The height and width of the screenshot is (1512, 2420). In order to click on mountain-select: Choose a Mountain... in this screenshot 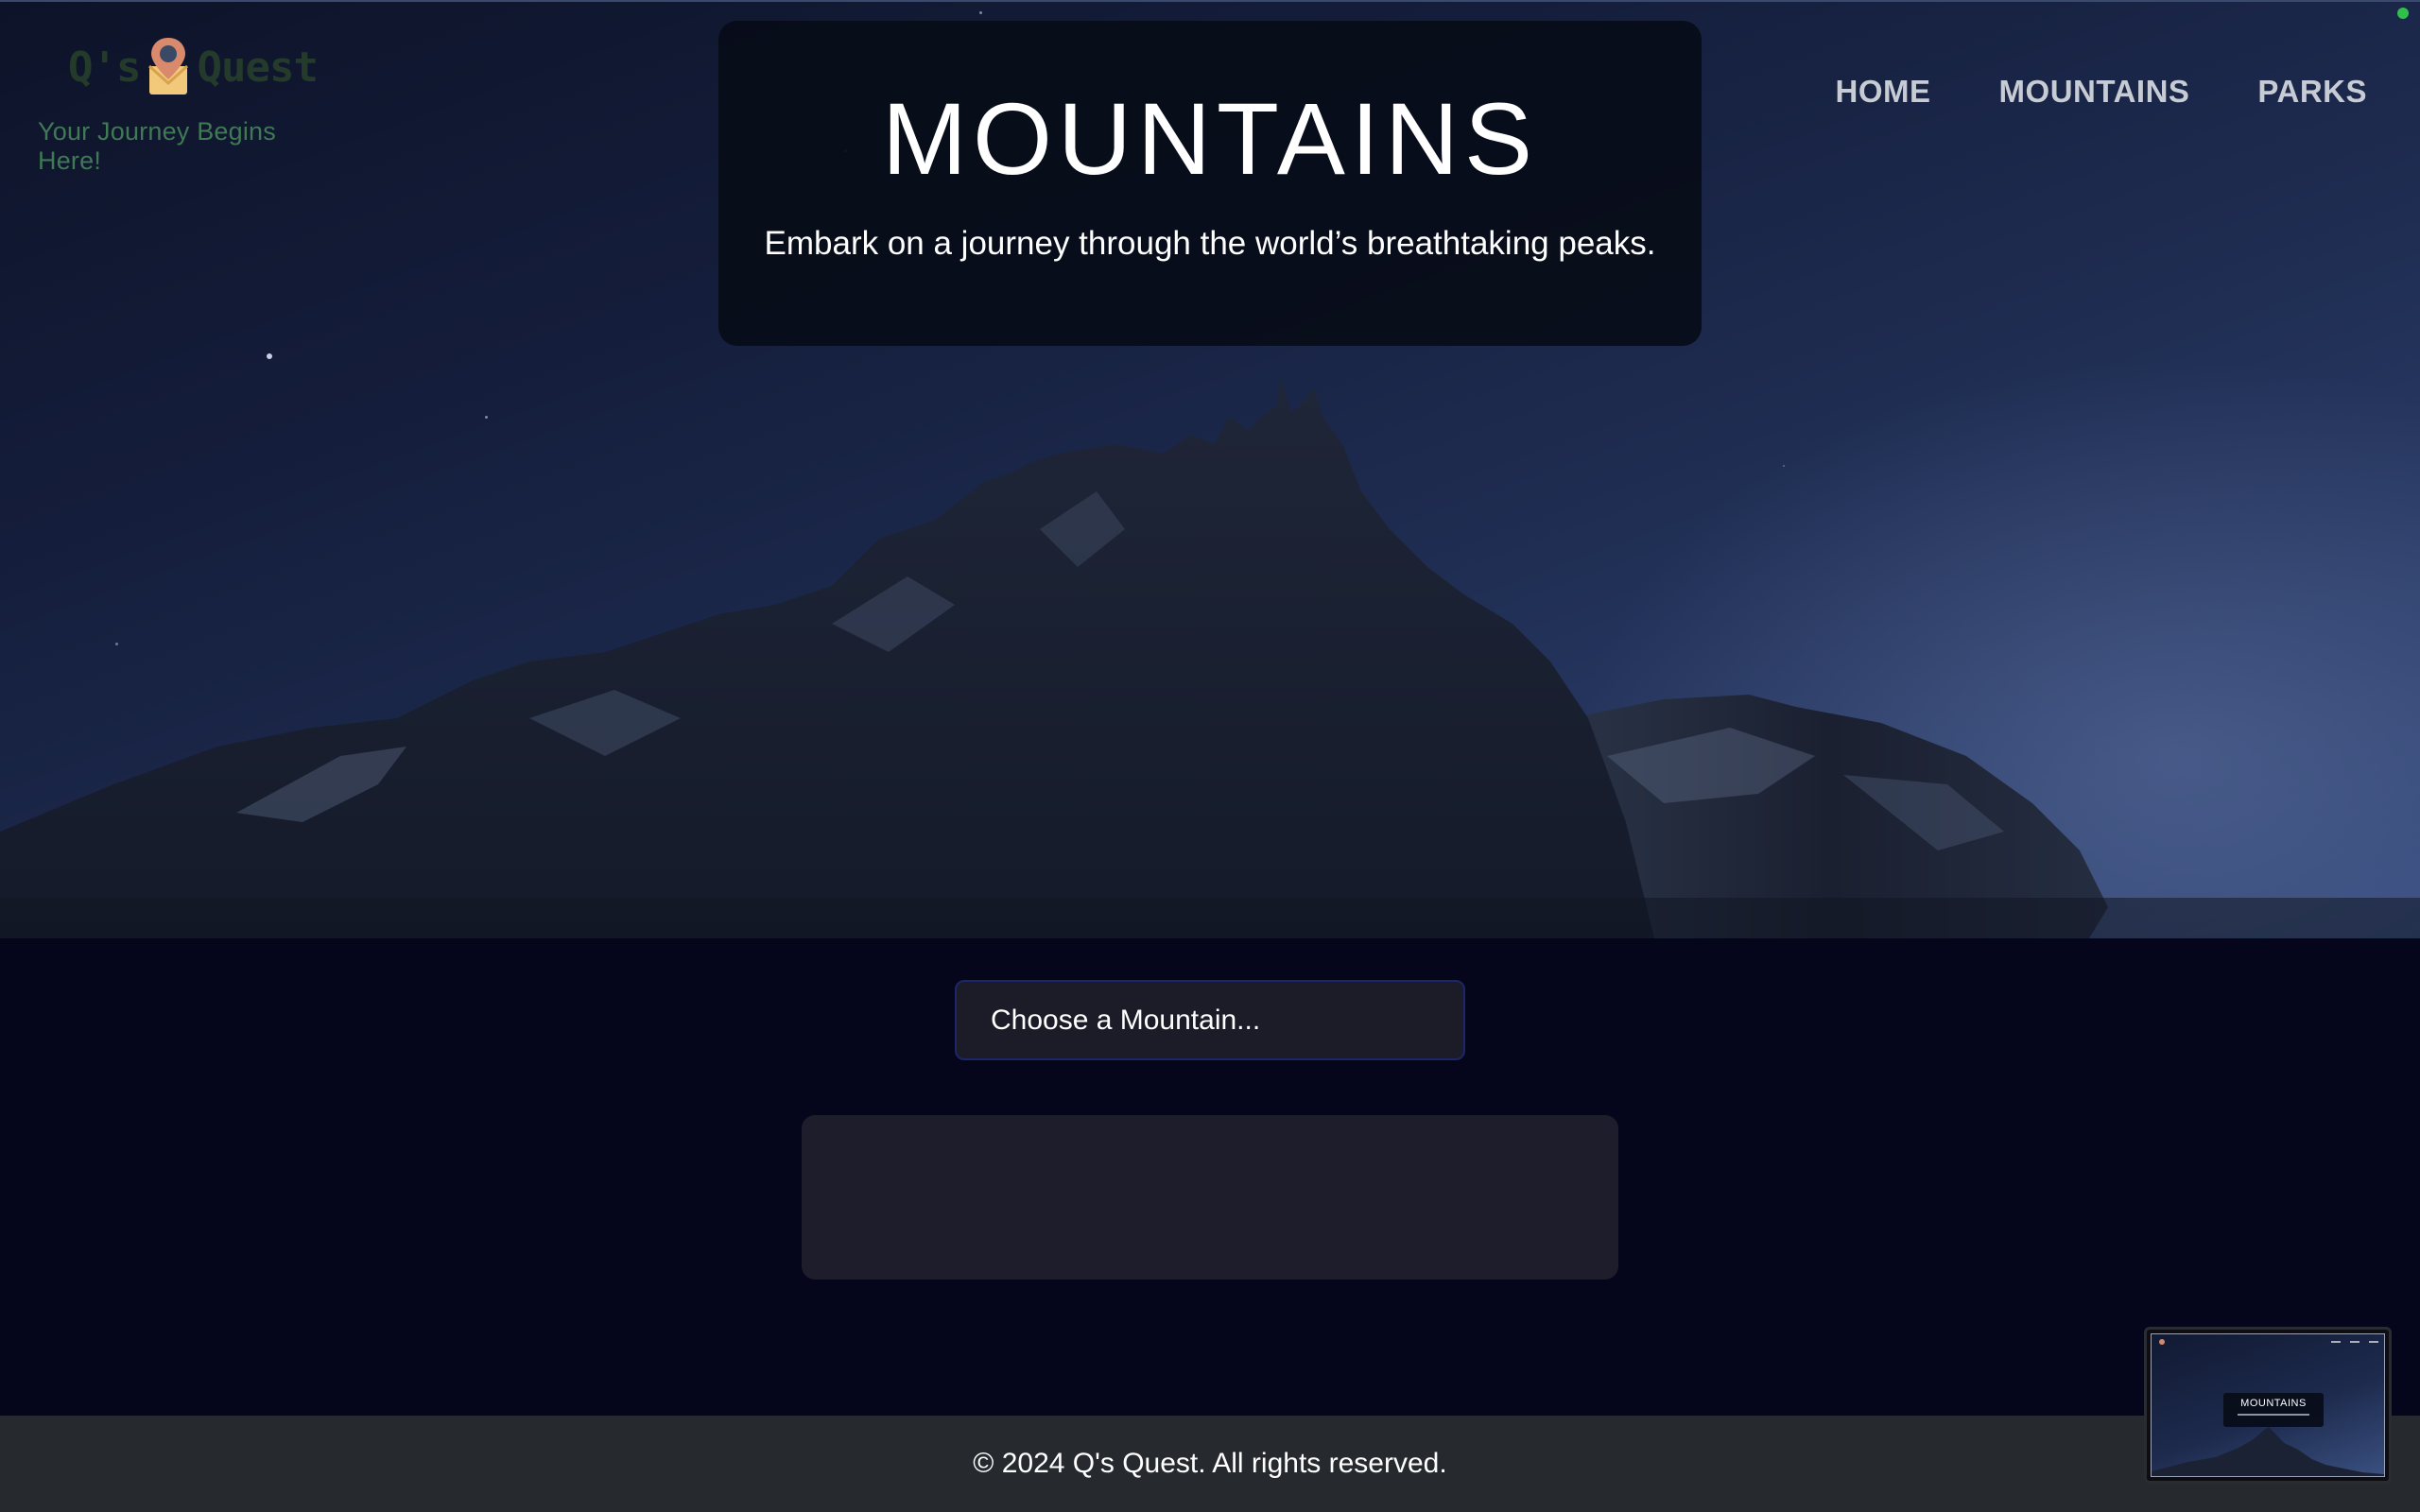, I will do `click(1210, 1020)`.